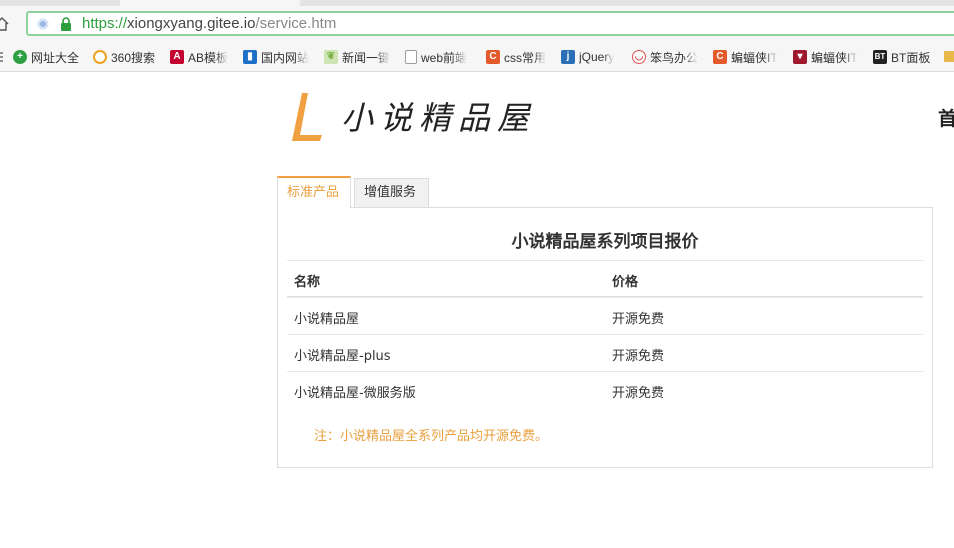  Describe the element at coordinates (327, 319) in the screenshot. I see `product-name: 小说精品屋` at that location.